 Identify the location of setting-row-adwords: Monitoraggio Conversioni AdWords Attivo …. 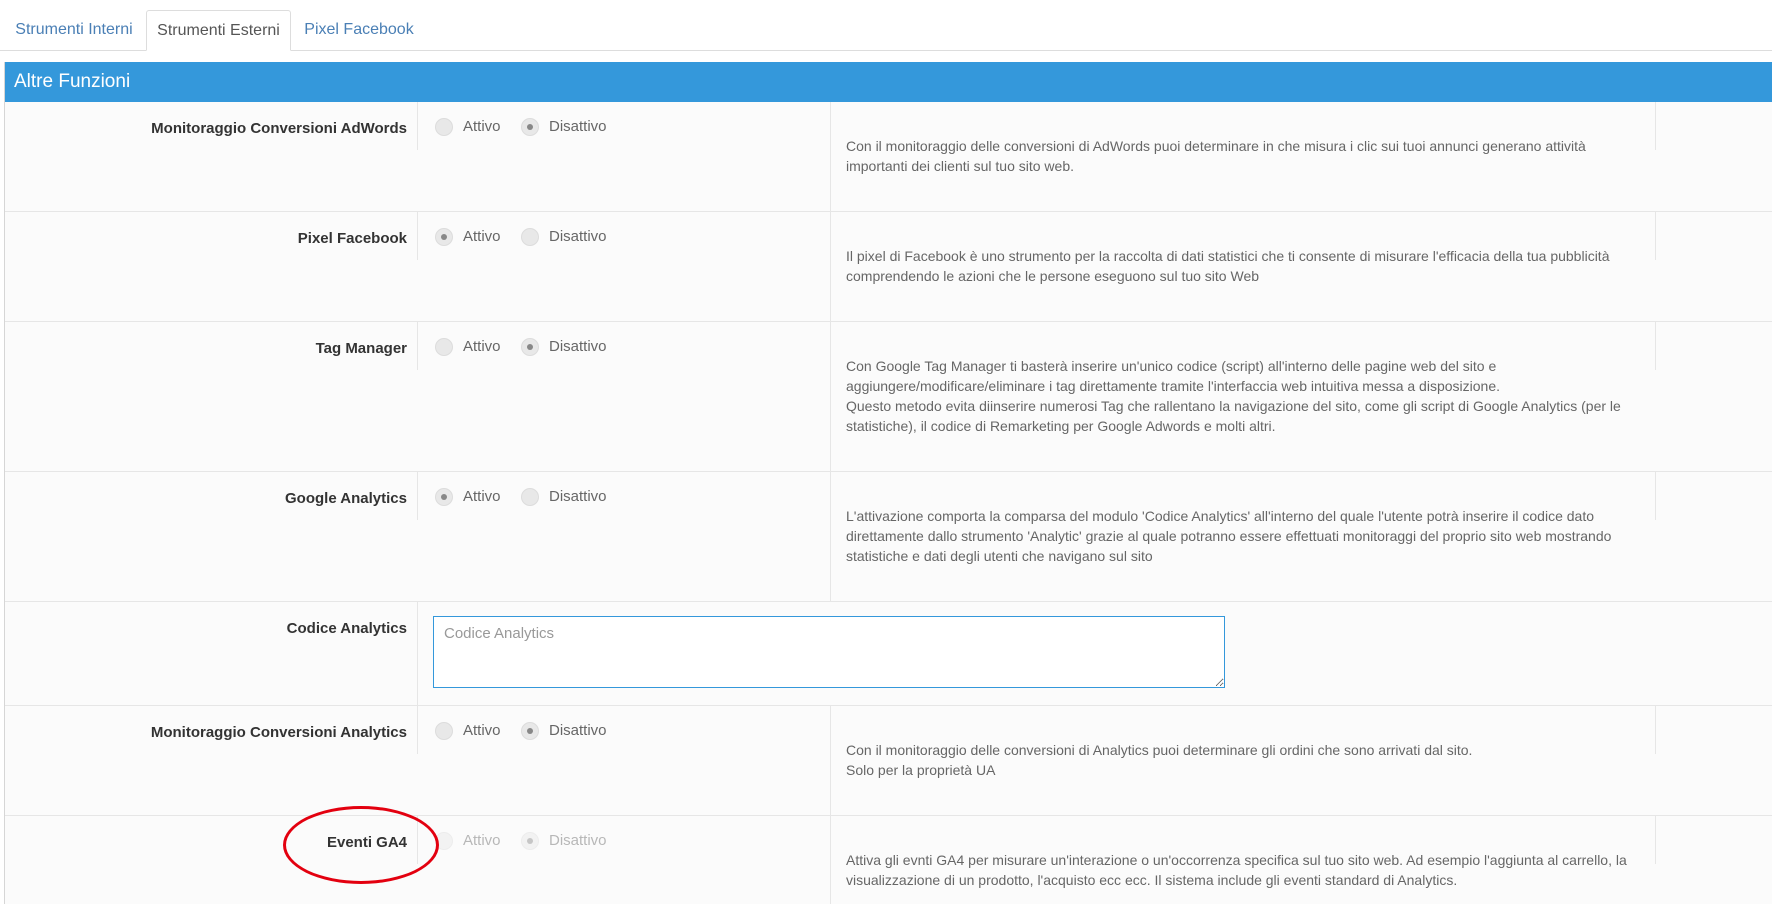
(888, 157).